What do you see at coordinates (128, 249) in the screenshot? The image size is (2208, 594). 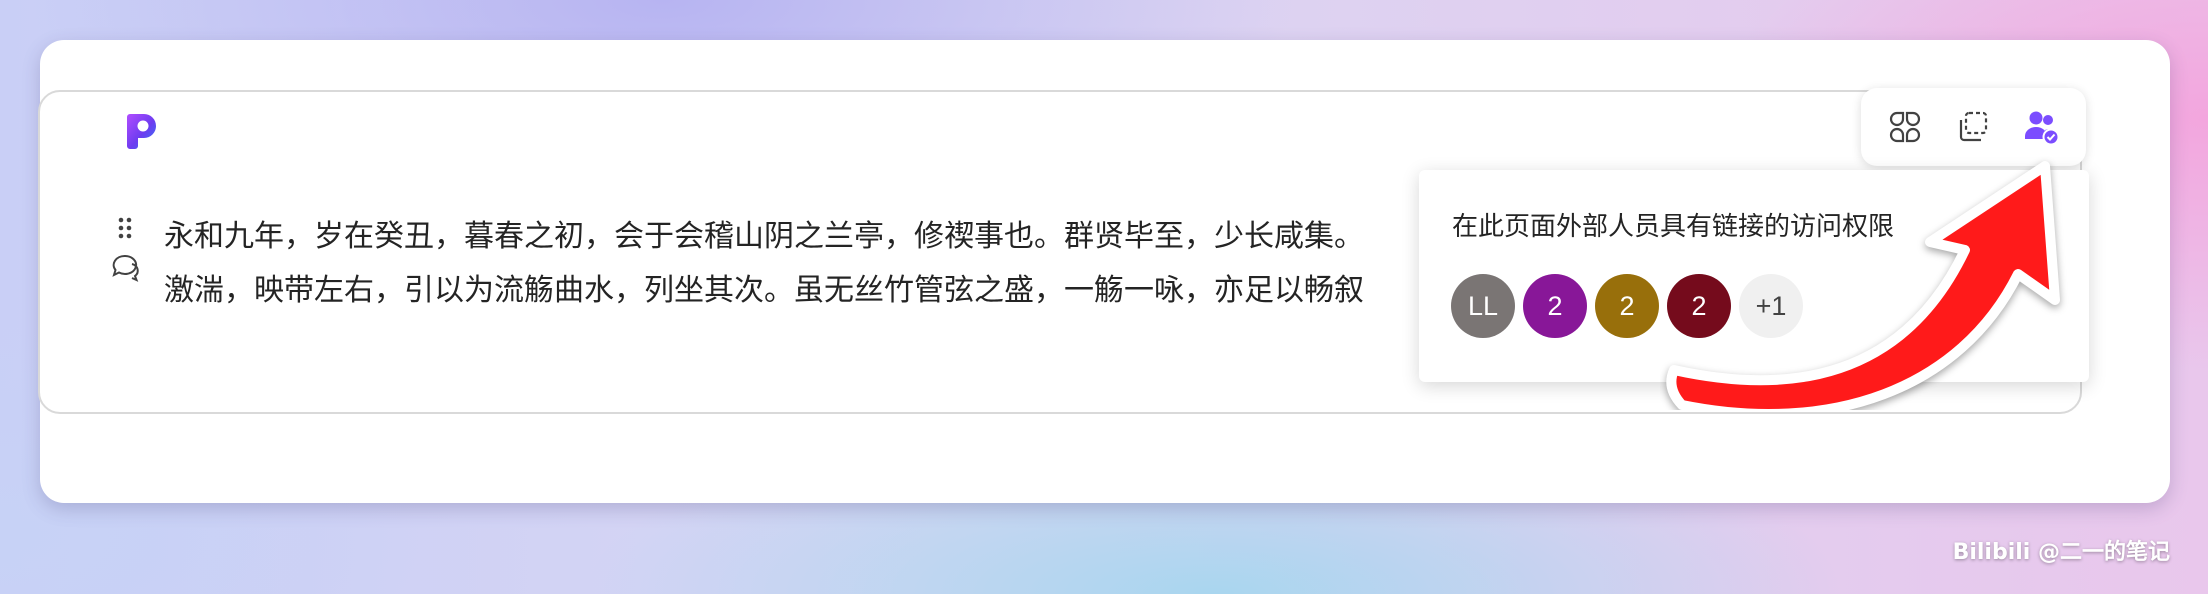 I see `block-side-tools` at bounding box center [128, 249].